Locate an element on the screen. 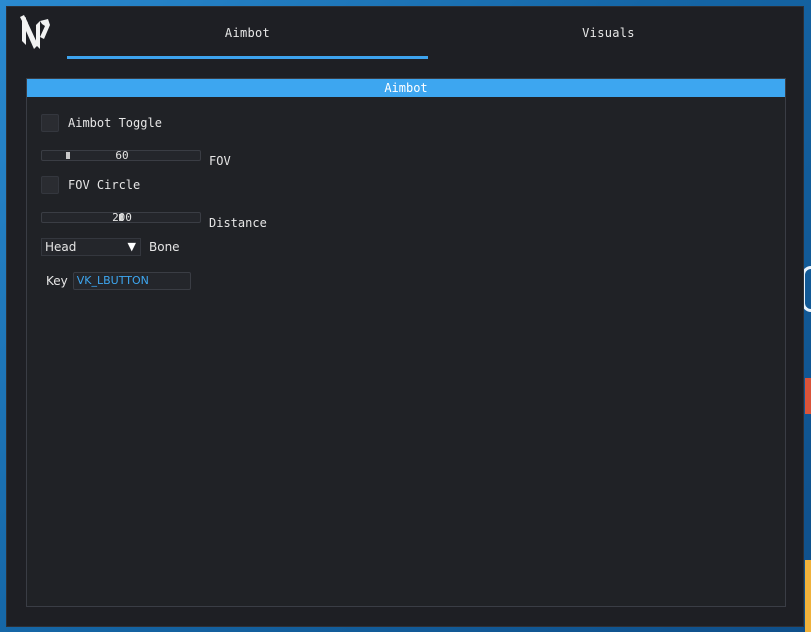 Image resolution: width=811 pixels, height=632 pixels. distance-slider-grab is located at coordinates (121, 217).